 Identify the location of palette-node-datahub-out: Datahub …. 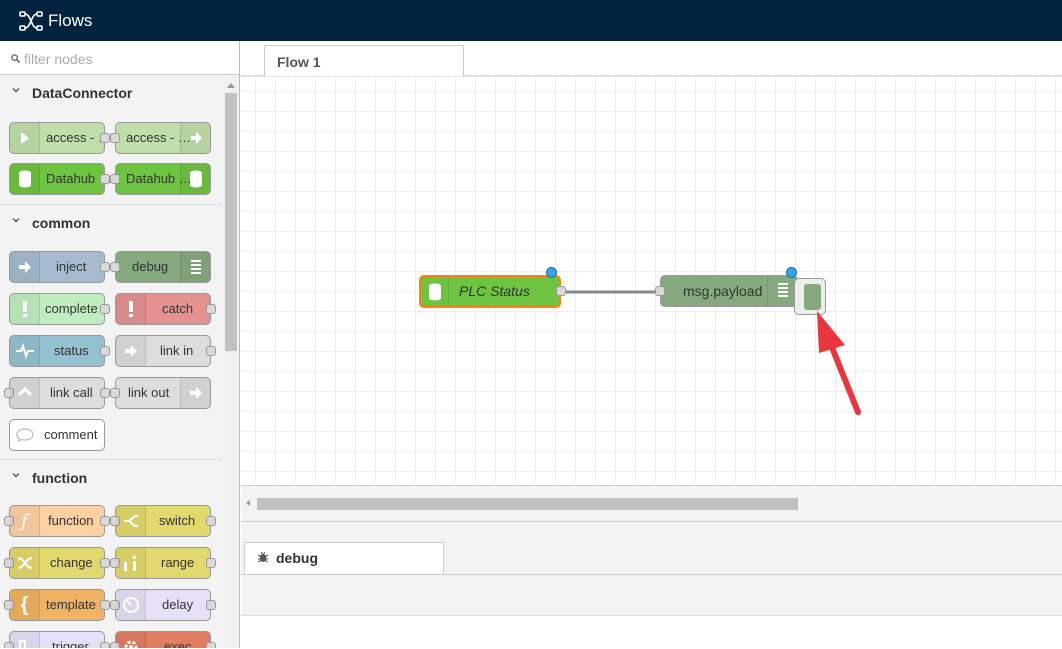
(160, 179).